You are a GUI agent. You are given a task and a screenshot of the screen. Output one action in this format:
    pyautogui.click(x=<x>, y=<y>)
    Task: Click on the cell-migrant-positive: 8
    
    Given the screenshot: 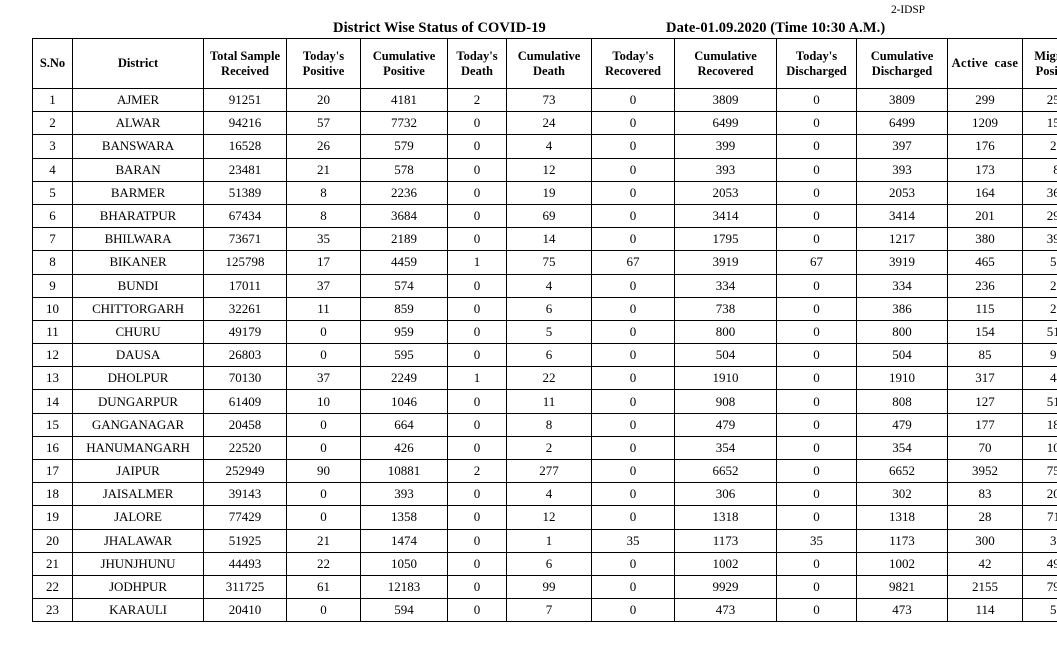 What is the action you would take?
    pyautogui.click(x=1039, y=169)
    